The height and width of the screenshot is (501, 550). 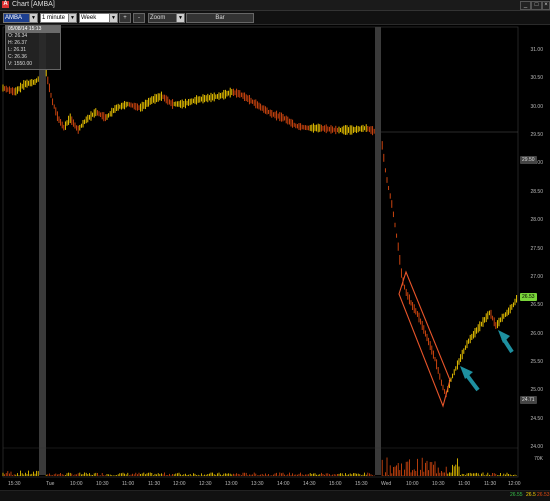 I want to click on bid-quote: 26.55, so click(x=516, y=495).